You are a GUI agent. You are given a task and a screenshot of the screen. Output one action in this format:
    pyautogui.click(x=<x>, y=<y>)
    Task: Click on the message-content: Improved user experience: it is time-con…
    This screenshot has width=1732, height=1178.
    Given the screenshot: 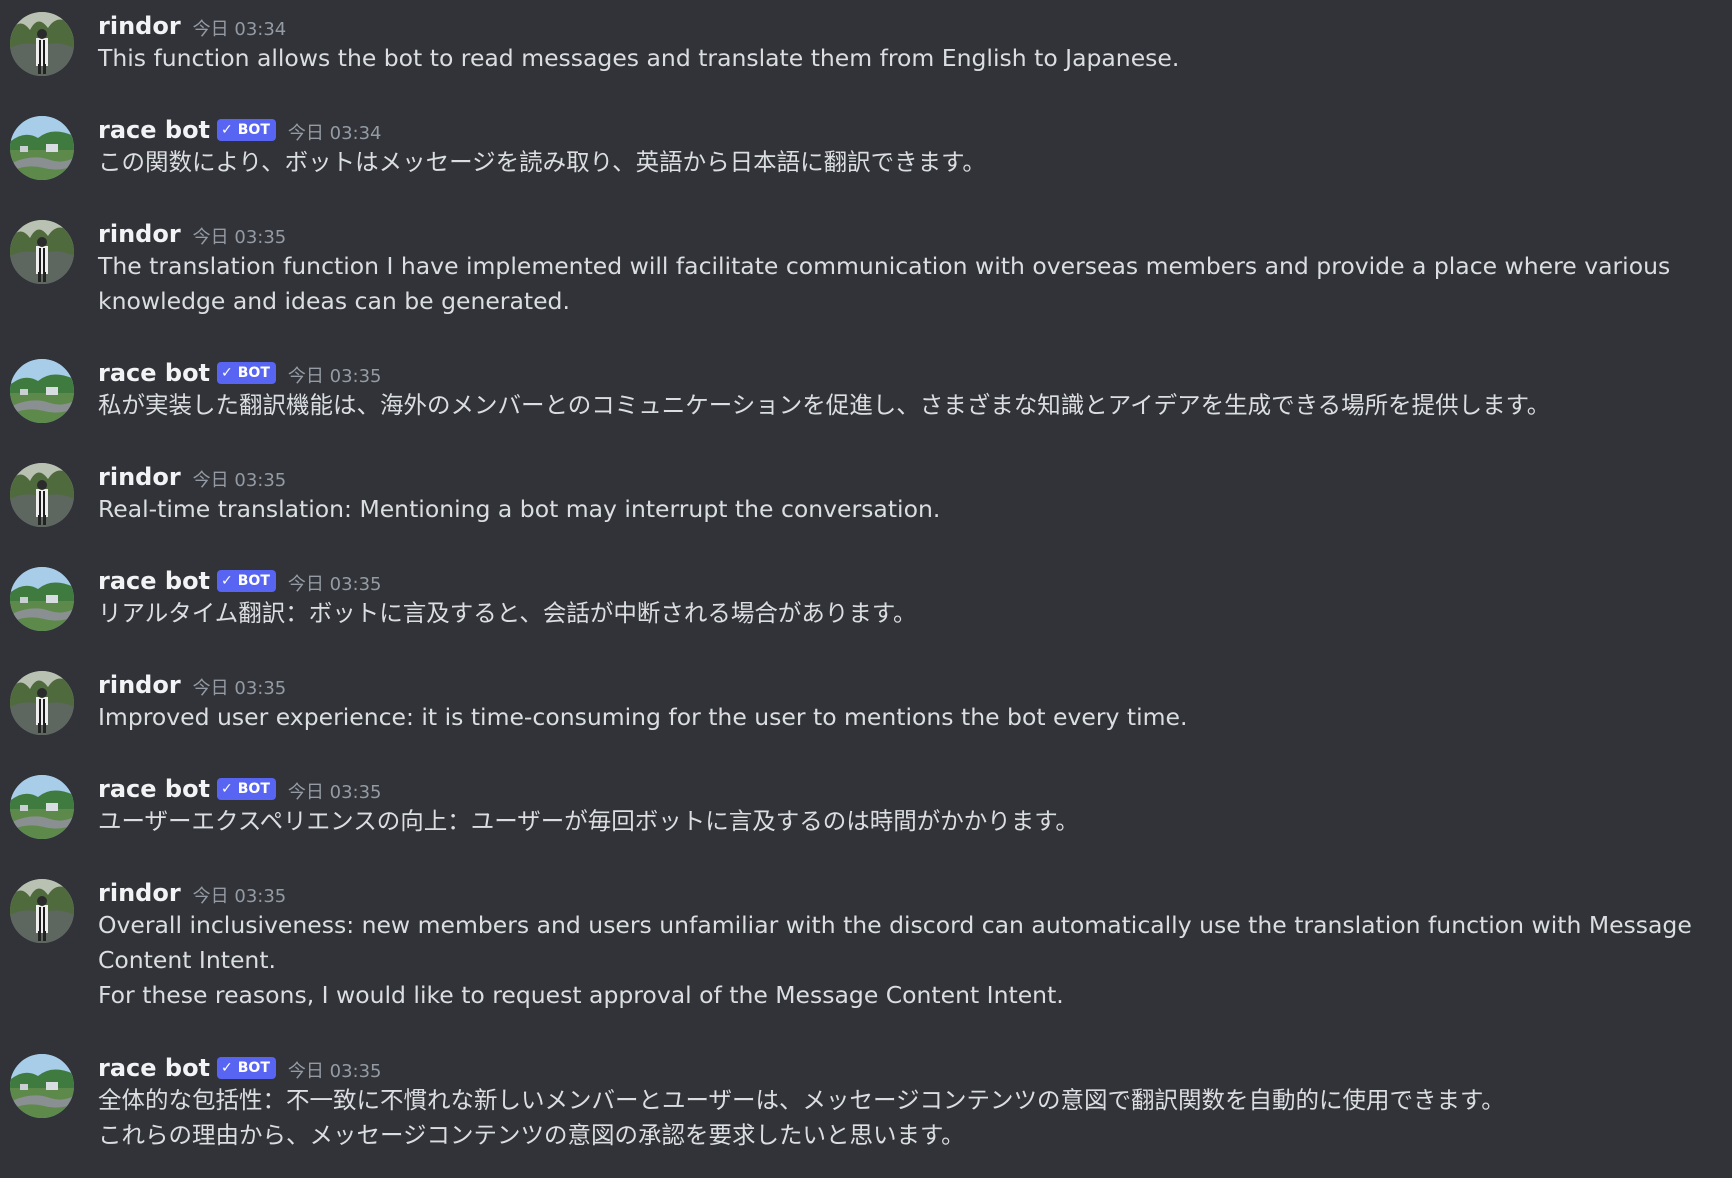 What is the action you would take?
    pyautogui.click(x=905, y=717)
    